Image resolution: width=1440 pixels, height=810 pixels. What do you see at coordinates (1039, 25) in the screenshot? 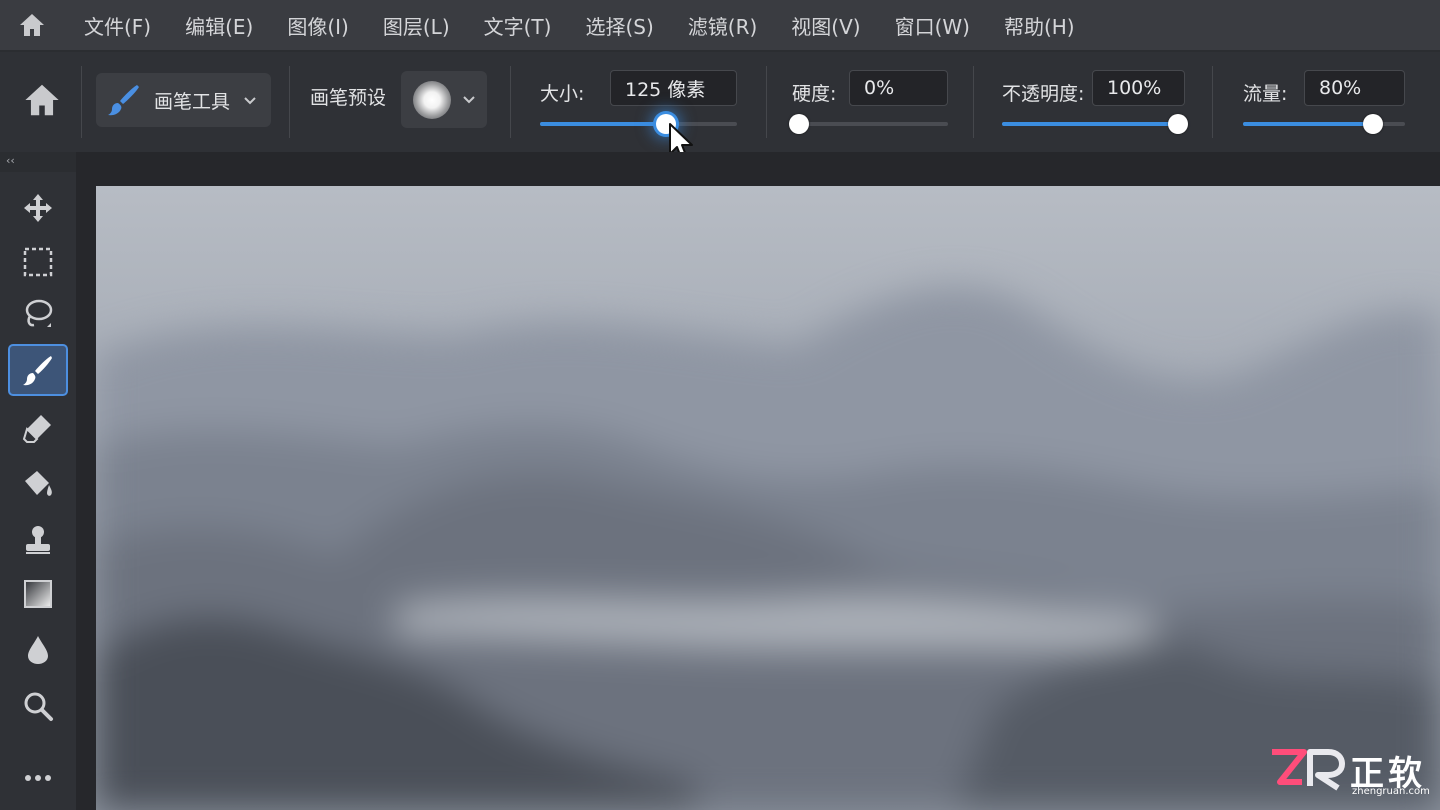
I see `menu-help: 帮助(H)` at bounding box center [1039, 25].